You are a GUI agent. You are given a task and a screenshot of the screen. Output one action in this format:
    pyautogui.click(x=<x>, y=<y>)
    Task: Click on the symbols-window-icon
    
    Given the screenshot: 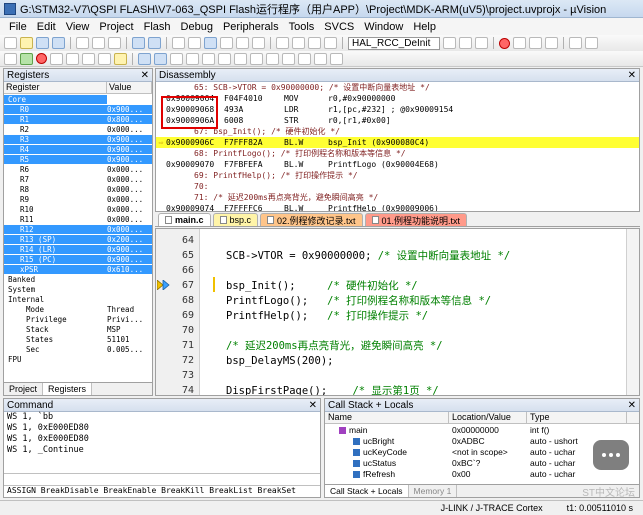 What is the action you would take?
    pyautogui.click(x=176, y=58)
    